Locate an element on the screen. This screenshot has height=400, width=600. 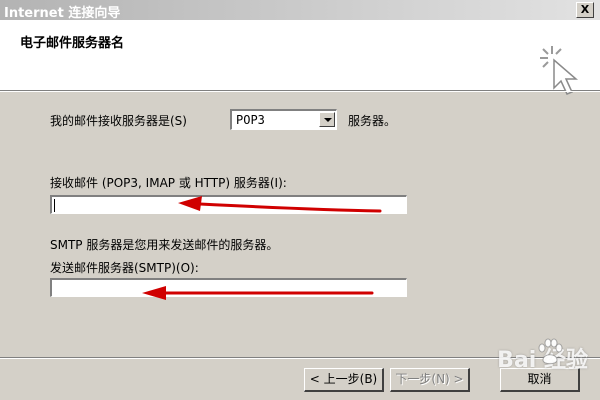
server-suffix-label: 服务器。 is located at coordinates (372, 121).